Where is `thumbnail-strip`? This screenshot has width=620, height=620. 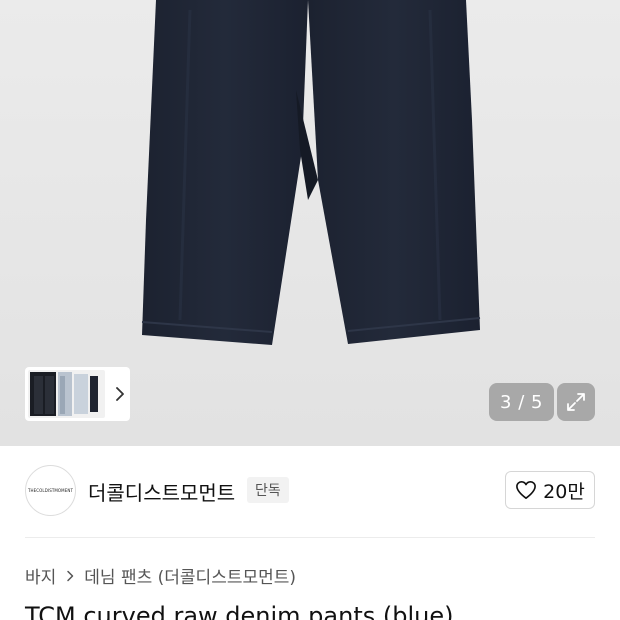 thumbnail-strip is located at coordinates (77, 394).